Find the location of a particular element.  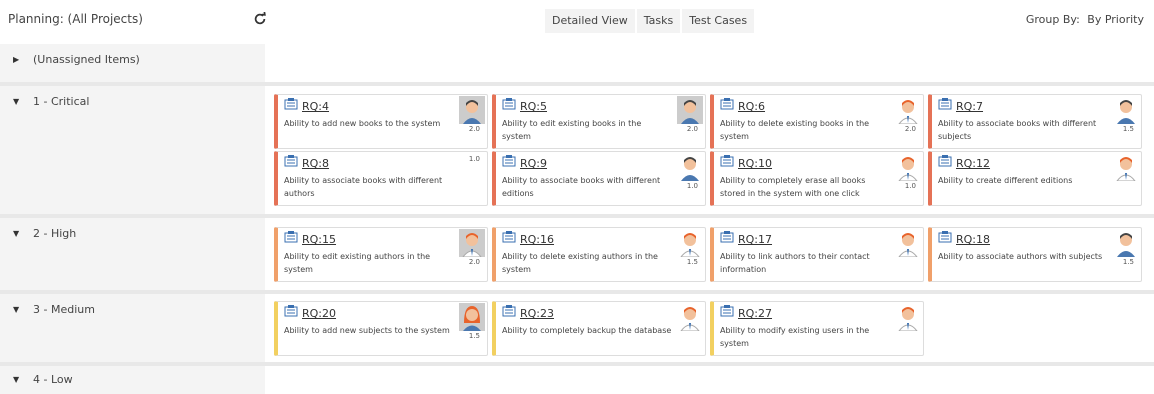

row-toggle-medium: ▼ 3 - Medium is located at coordinates (54, 309).